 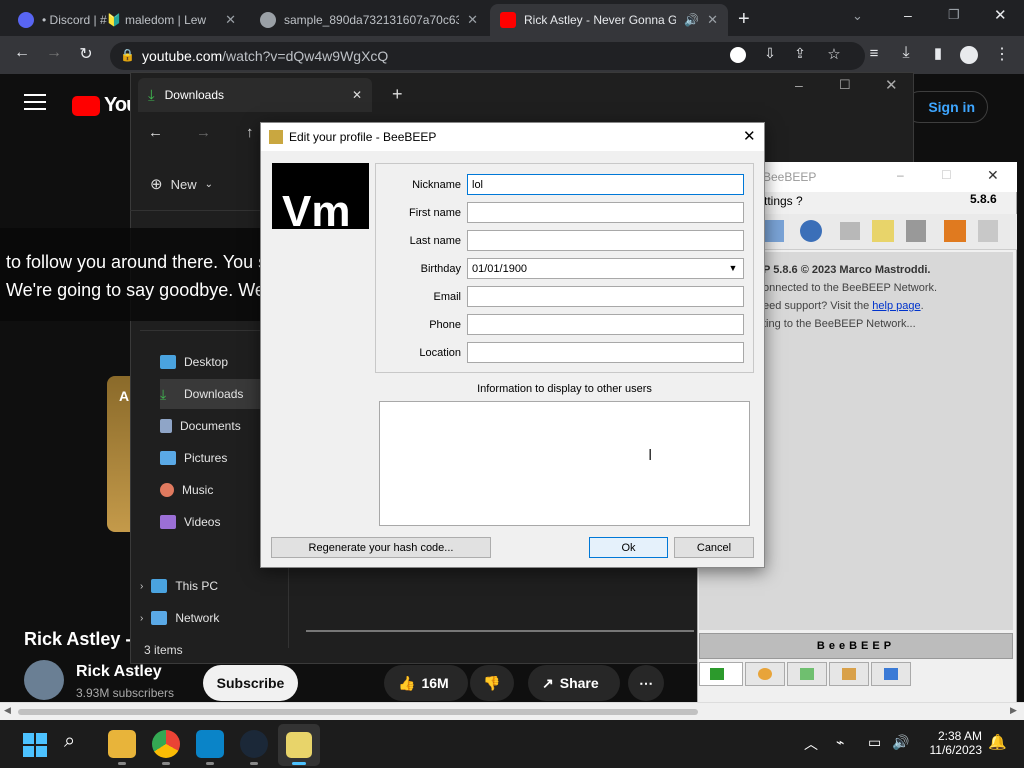 I want to click on new-tab-button: +, so click(x=744, y=19).